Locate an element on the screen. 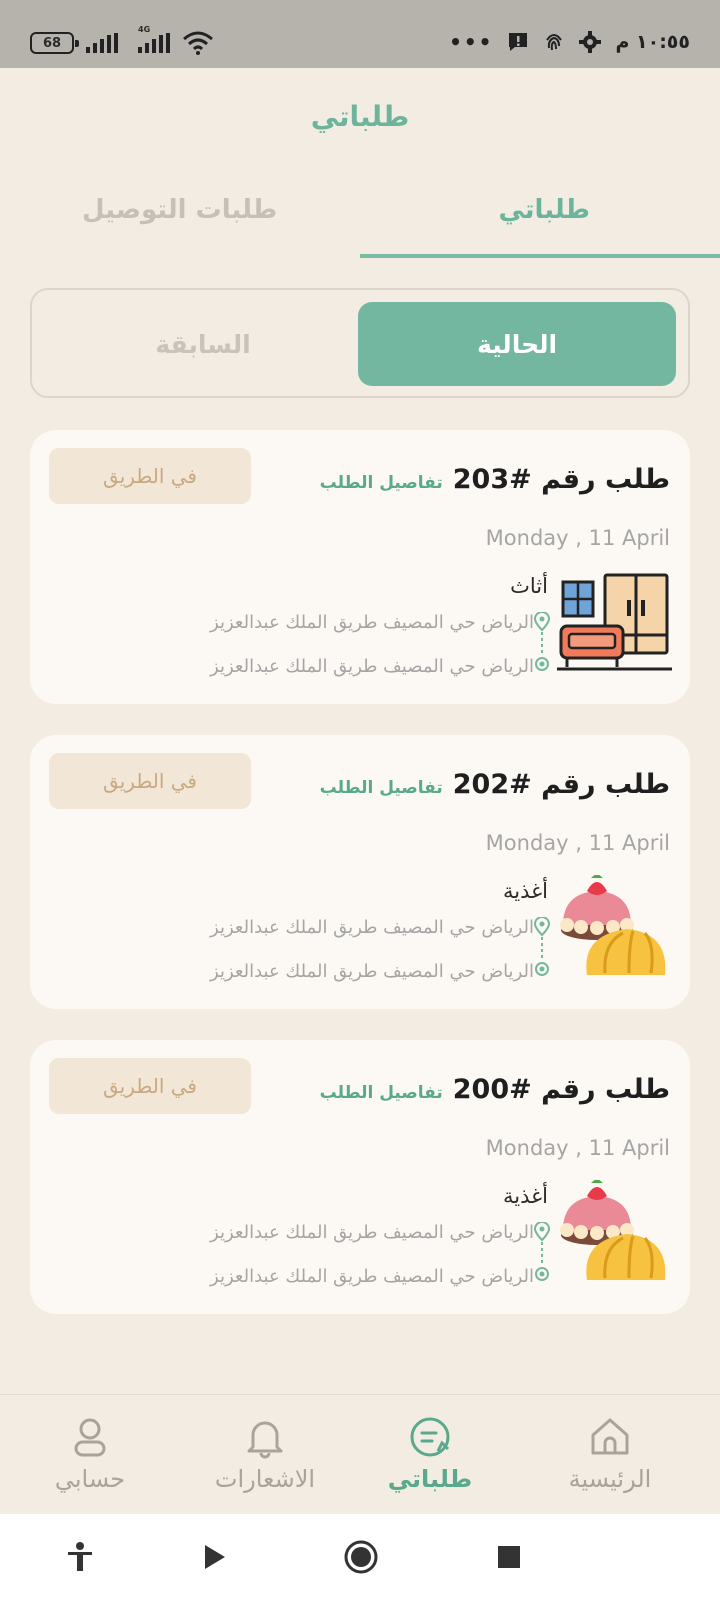 The image size is (720, 1600). bell-icon is located at coordinates (265, 1440).